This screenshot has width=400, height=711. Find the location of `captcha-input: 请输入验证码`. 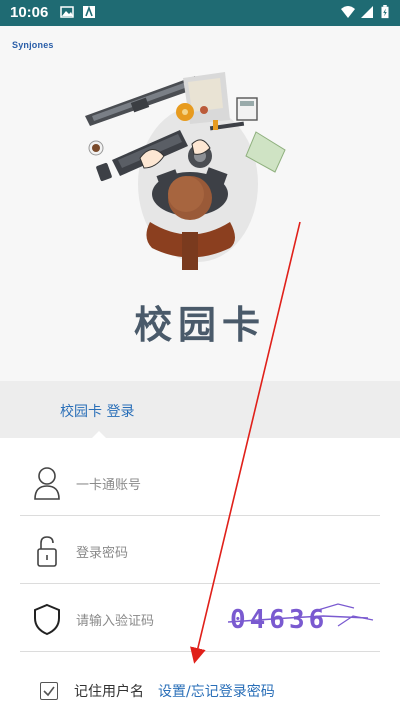

captcha-input: 请输入验证码 is located at coordinates (115, 619).